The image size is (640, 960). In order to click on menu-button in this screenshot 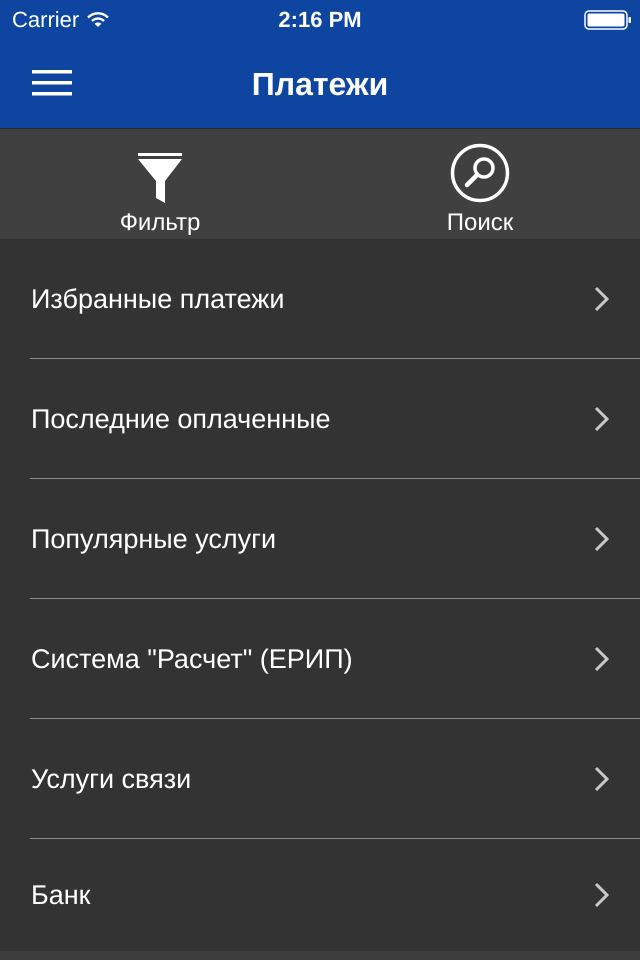, I will do `click(52, 83)`.